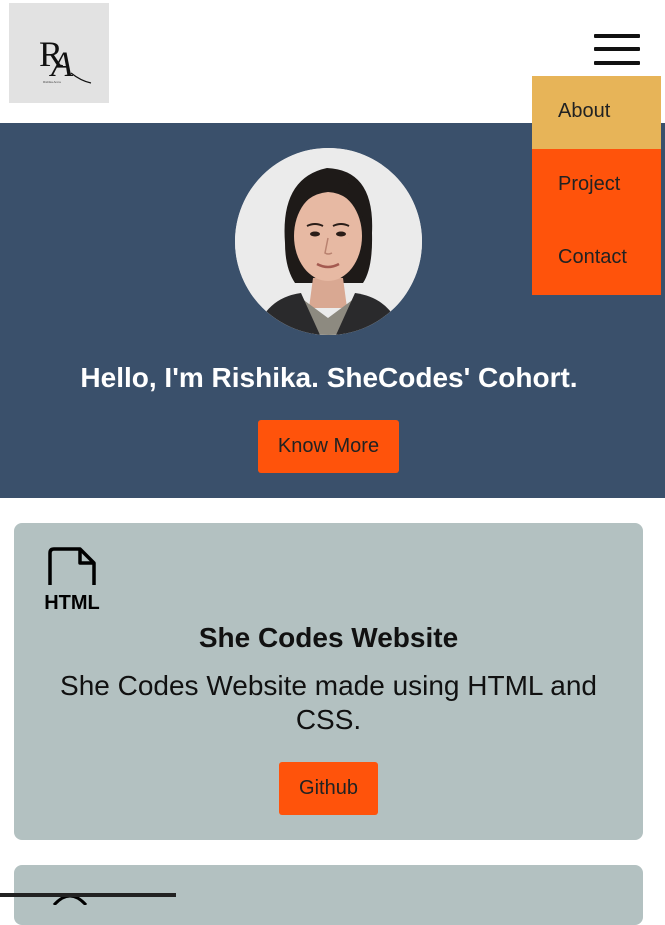  I want to click on project-title: She Codes Website, so click(328, 637).